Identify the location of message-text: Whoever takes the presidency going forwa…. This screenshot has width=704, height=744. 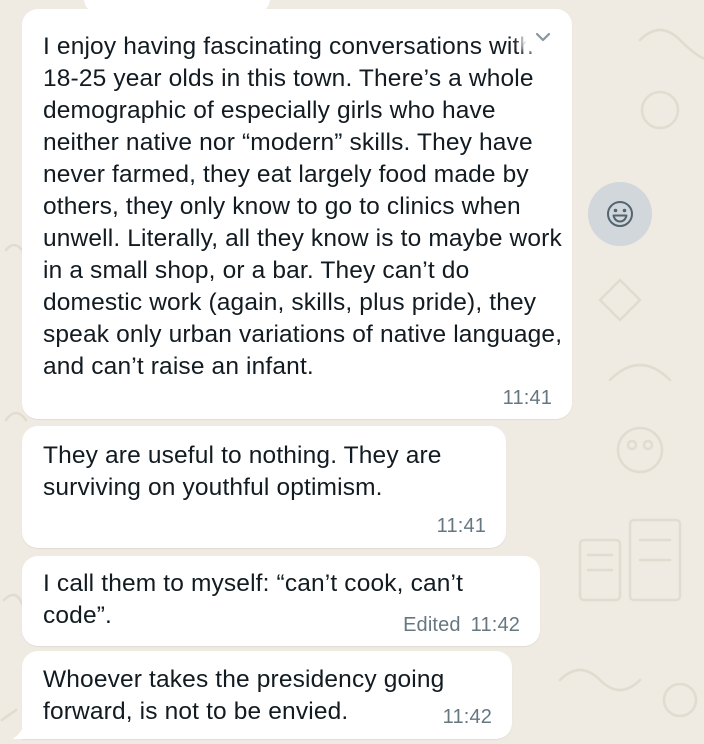
(244, 695).